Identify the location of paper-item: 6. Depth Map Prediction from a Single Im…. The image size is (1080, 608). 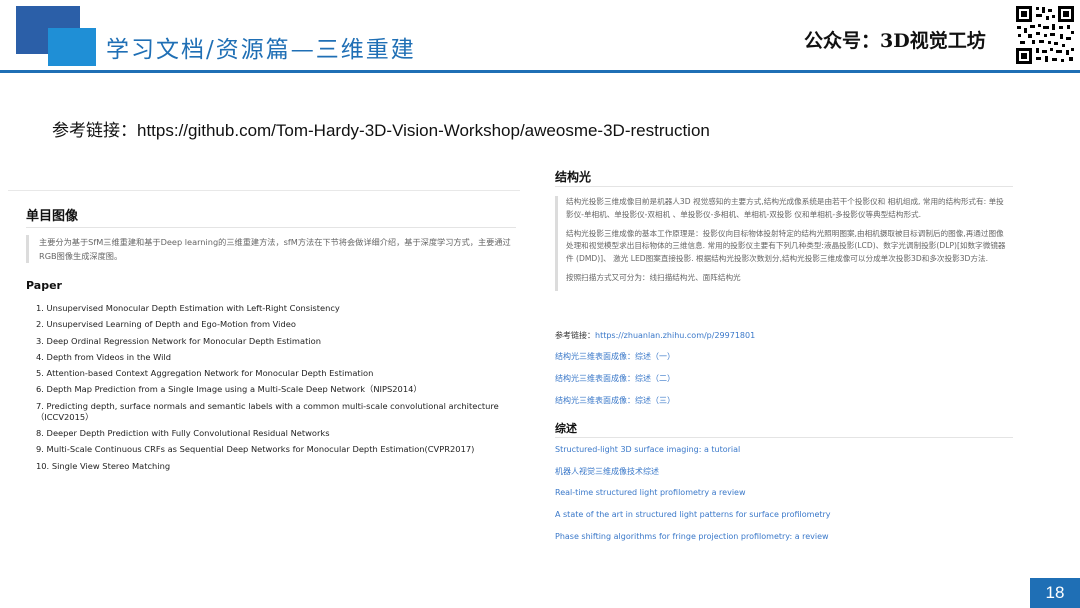
(229, 389).